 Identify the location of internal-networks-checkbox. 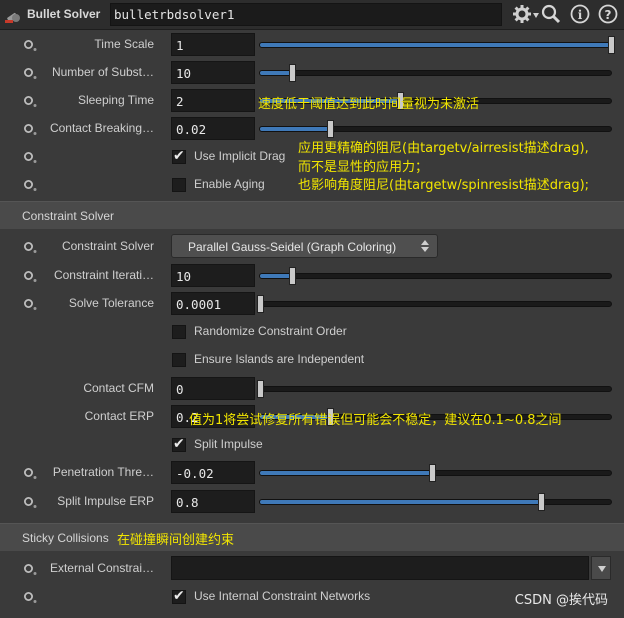
(179, 596).